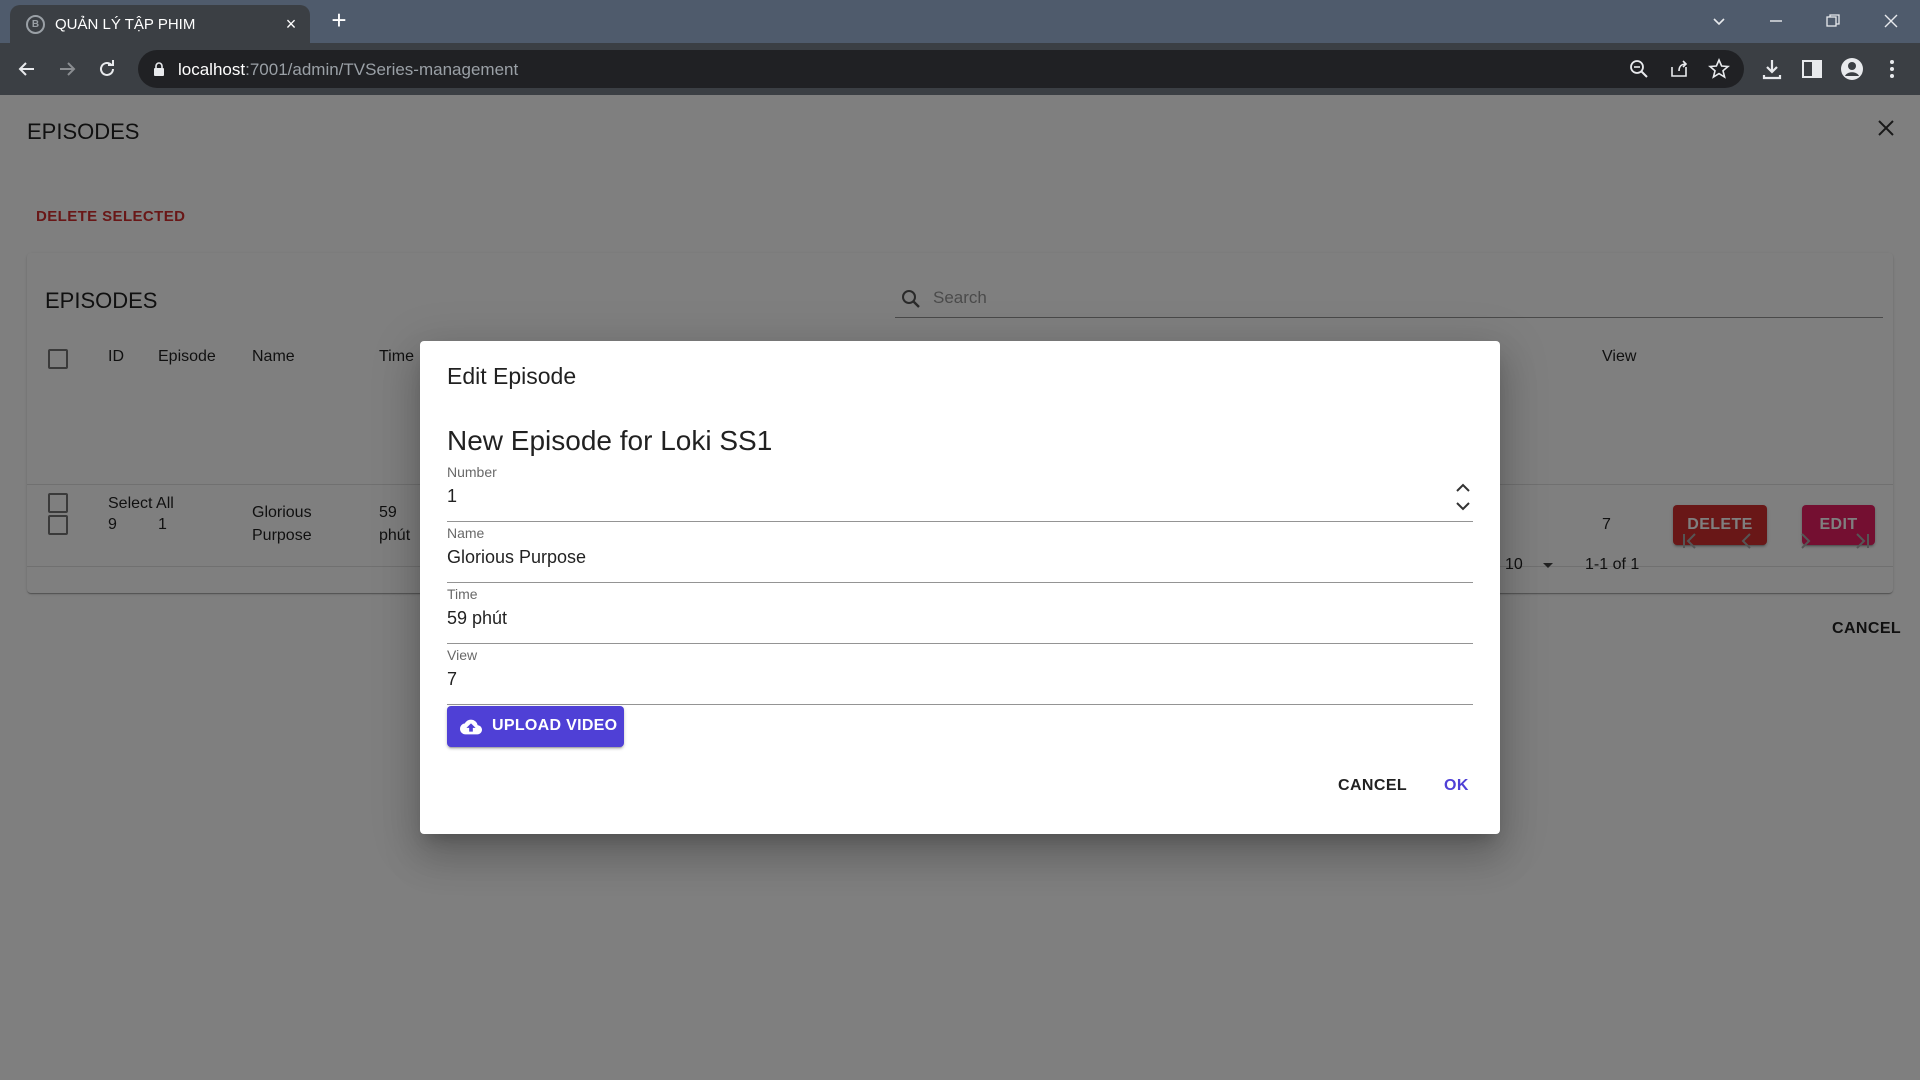 The image size is (1920, 1080). I want to click on favicon-icon: B, so click(35, 24).